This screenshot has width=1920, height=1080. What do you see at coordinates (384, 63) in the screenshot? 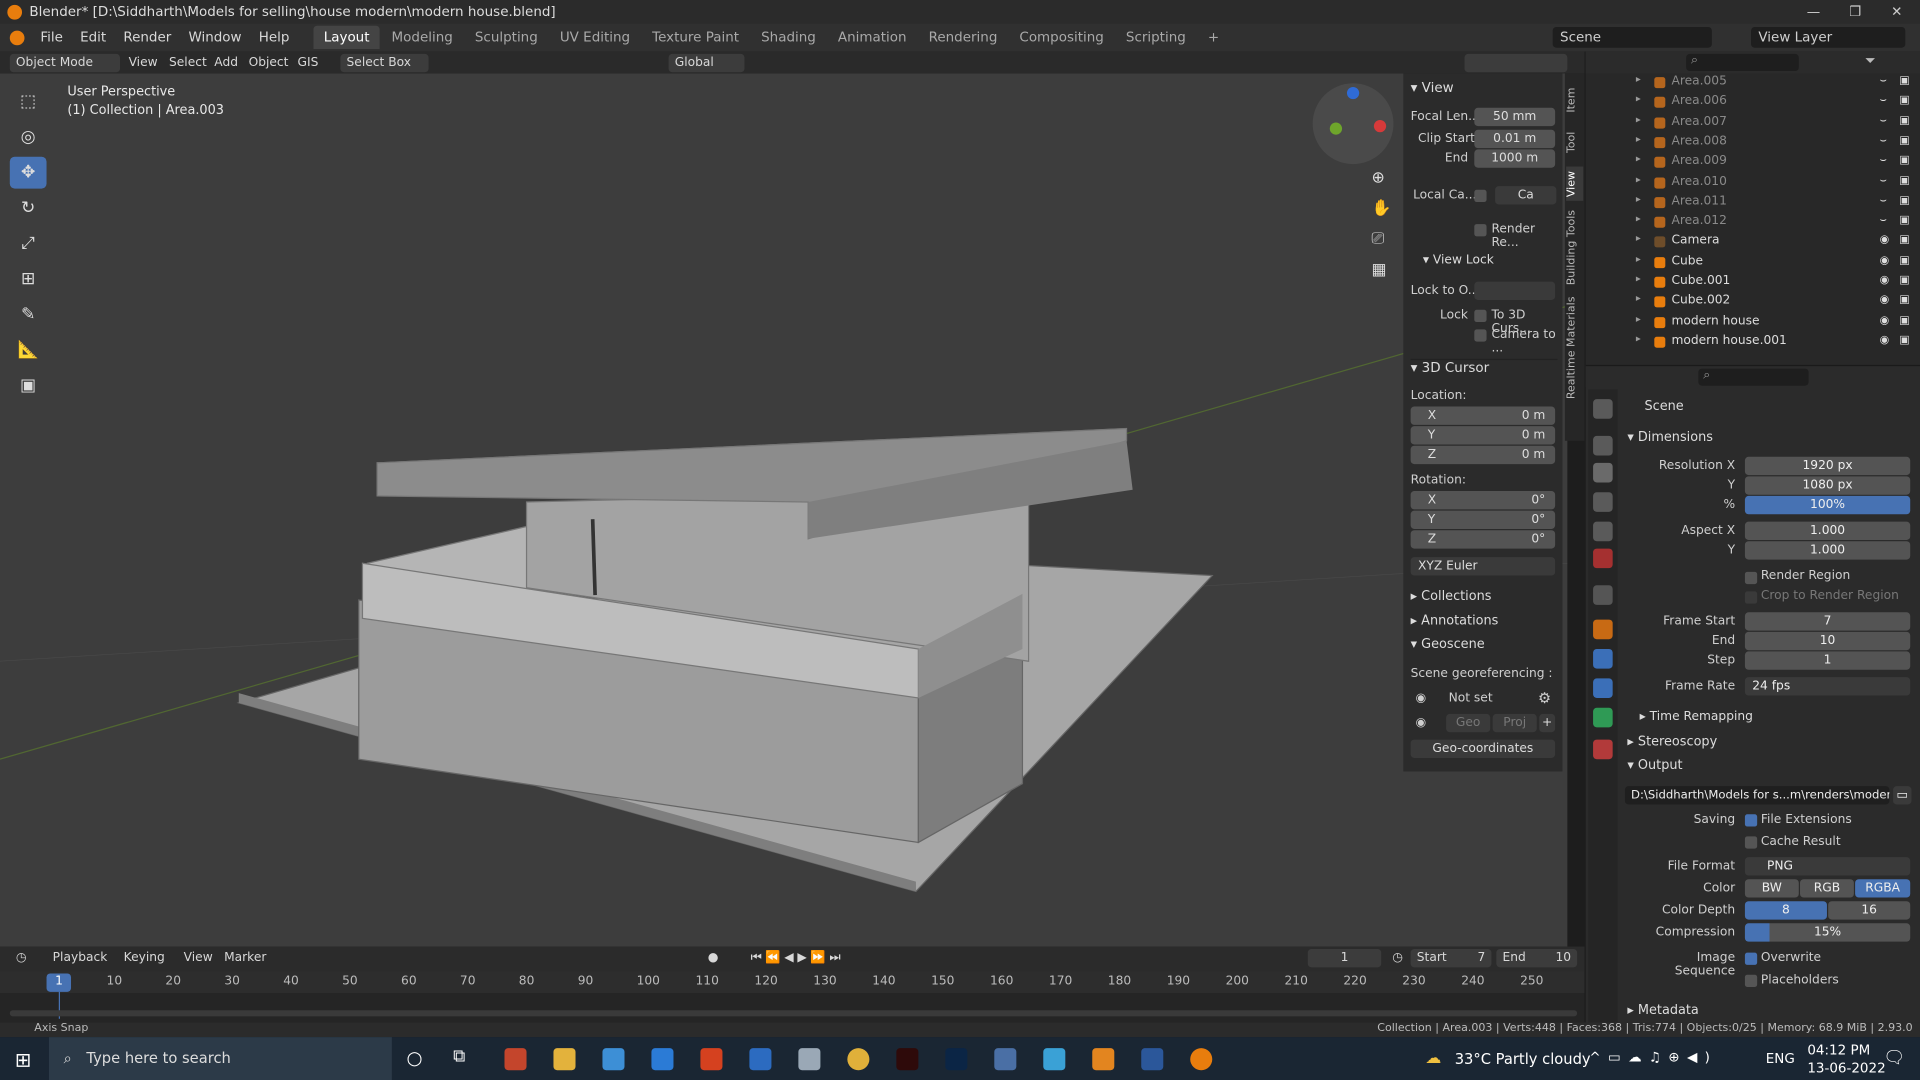
I see `select-box-dropdown: Select Box` at bounding box center [384, 63].